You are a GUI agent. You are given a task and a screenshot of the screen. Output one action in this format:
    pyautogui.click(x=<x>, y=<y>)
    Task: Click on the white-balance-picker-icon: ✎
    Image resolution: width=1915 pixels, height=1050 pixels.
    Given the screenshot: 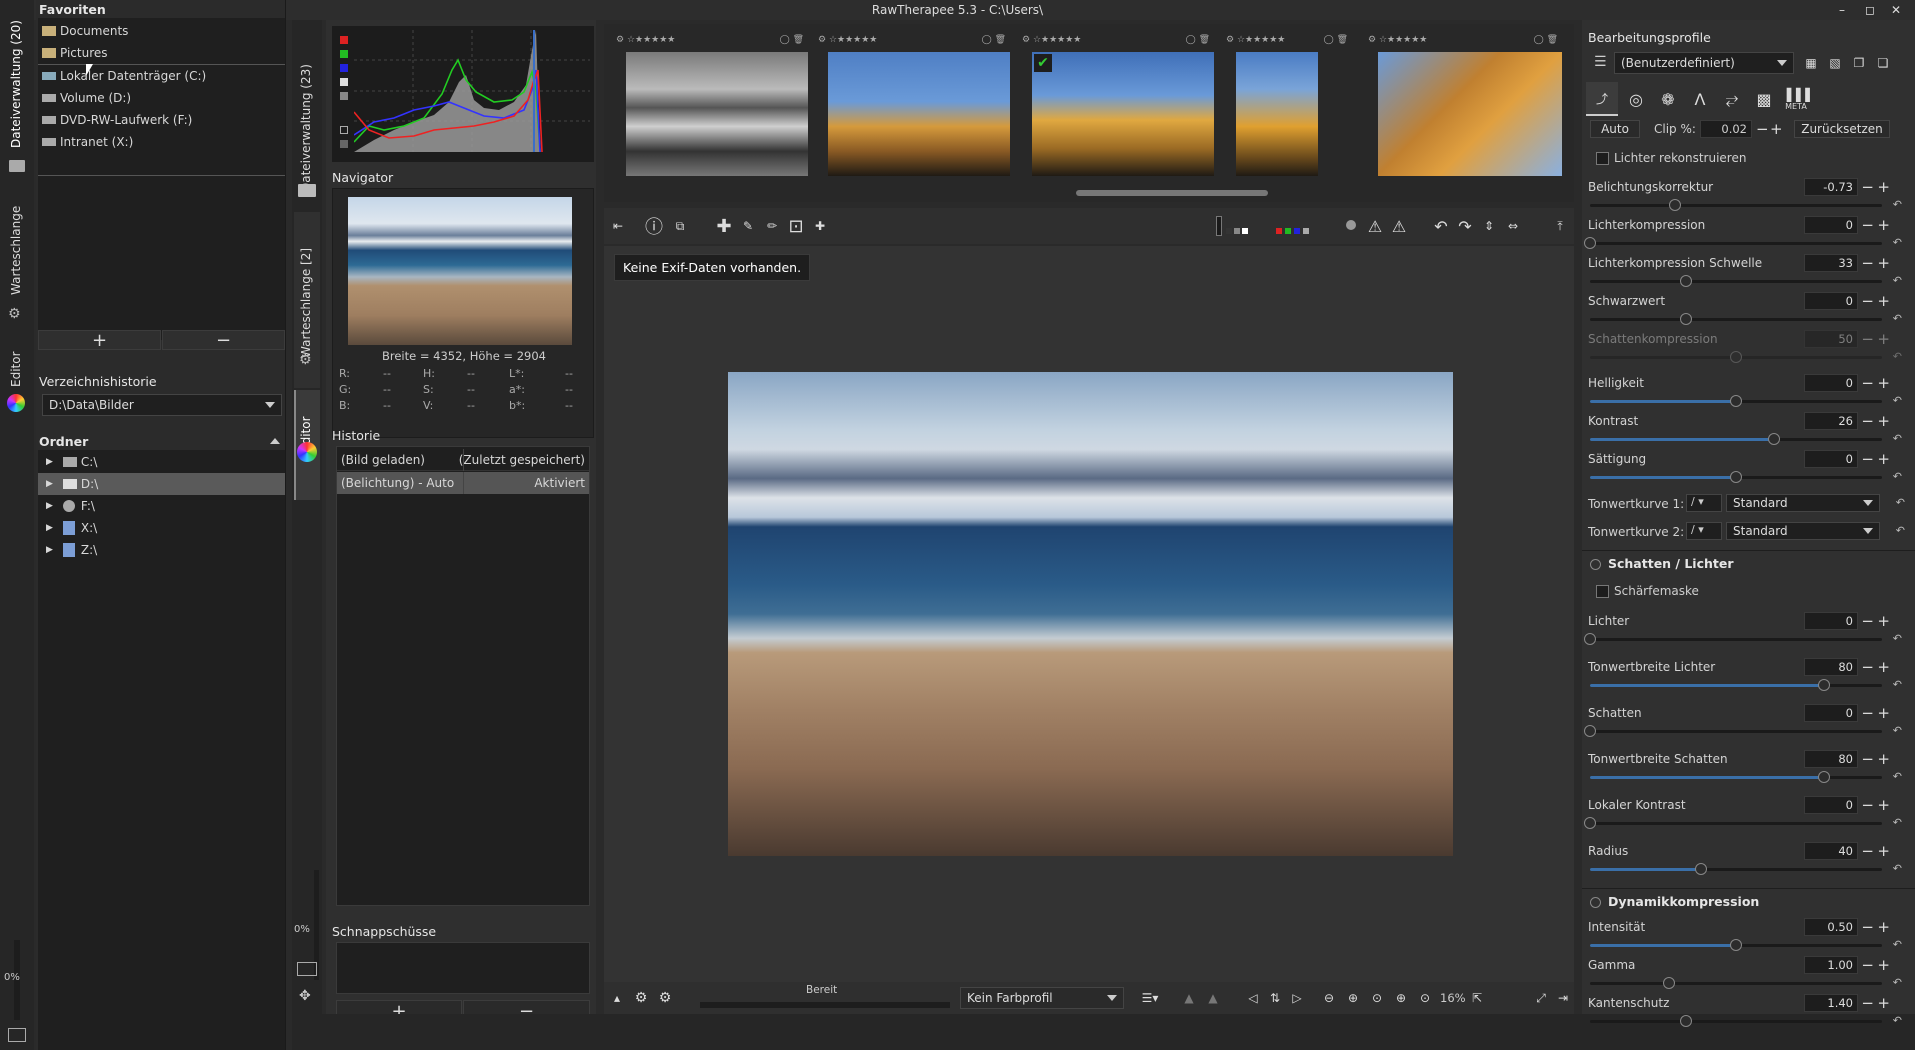 What is the action you would take?
    pyautogui.click(x=748, y=226)
    